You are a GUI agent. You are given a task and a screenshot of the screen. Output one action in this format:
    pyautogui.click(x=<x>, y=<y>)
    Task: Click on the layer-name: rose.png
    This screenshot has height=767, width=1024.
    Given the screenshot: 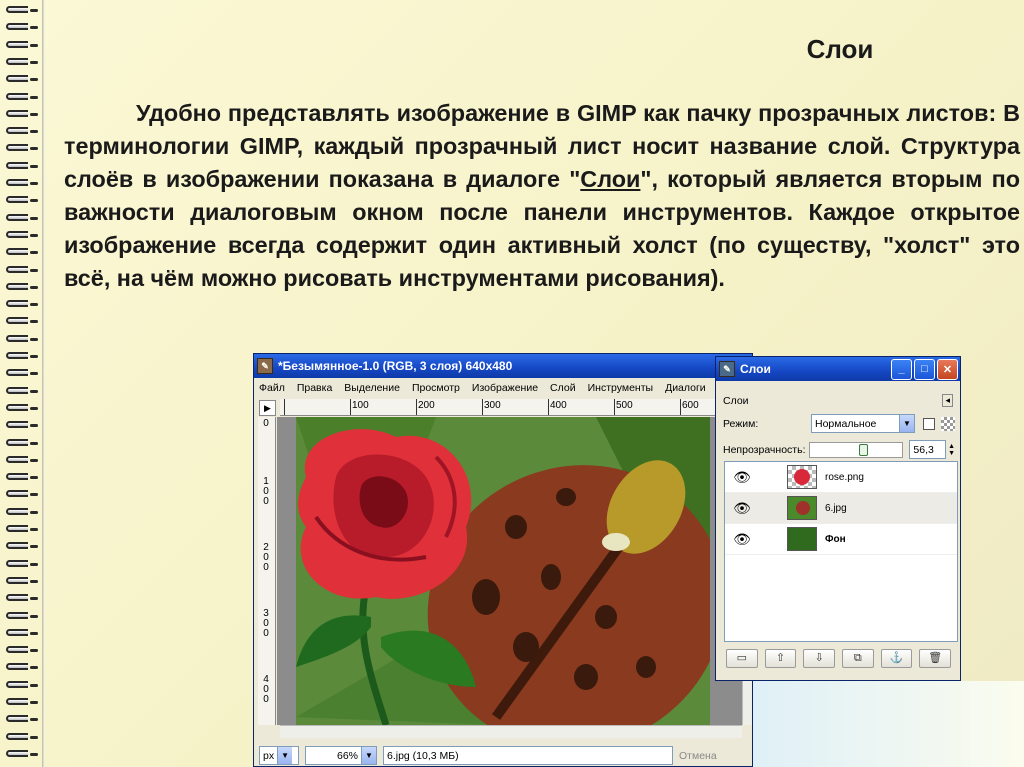 What is the action you would take?
    pyautogui.click(x=844, y=477)
    